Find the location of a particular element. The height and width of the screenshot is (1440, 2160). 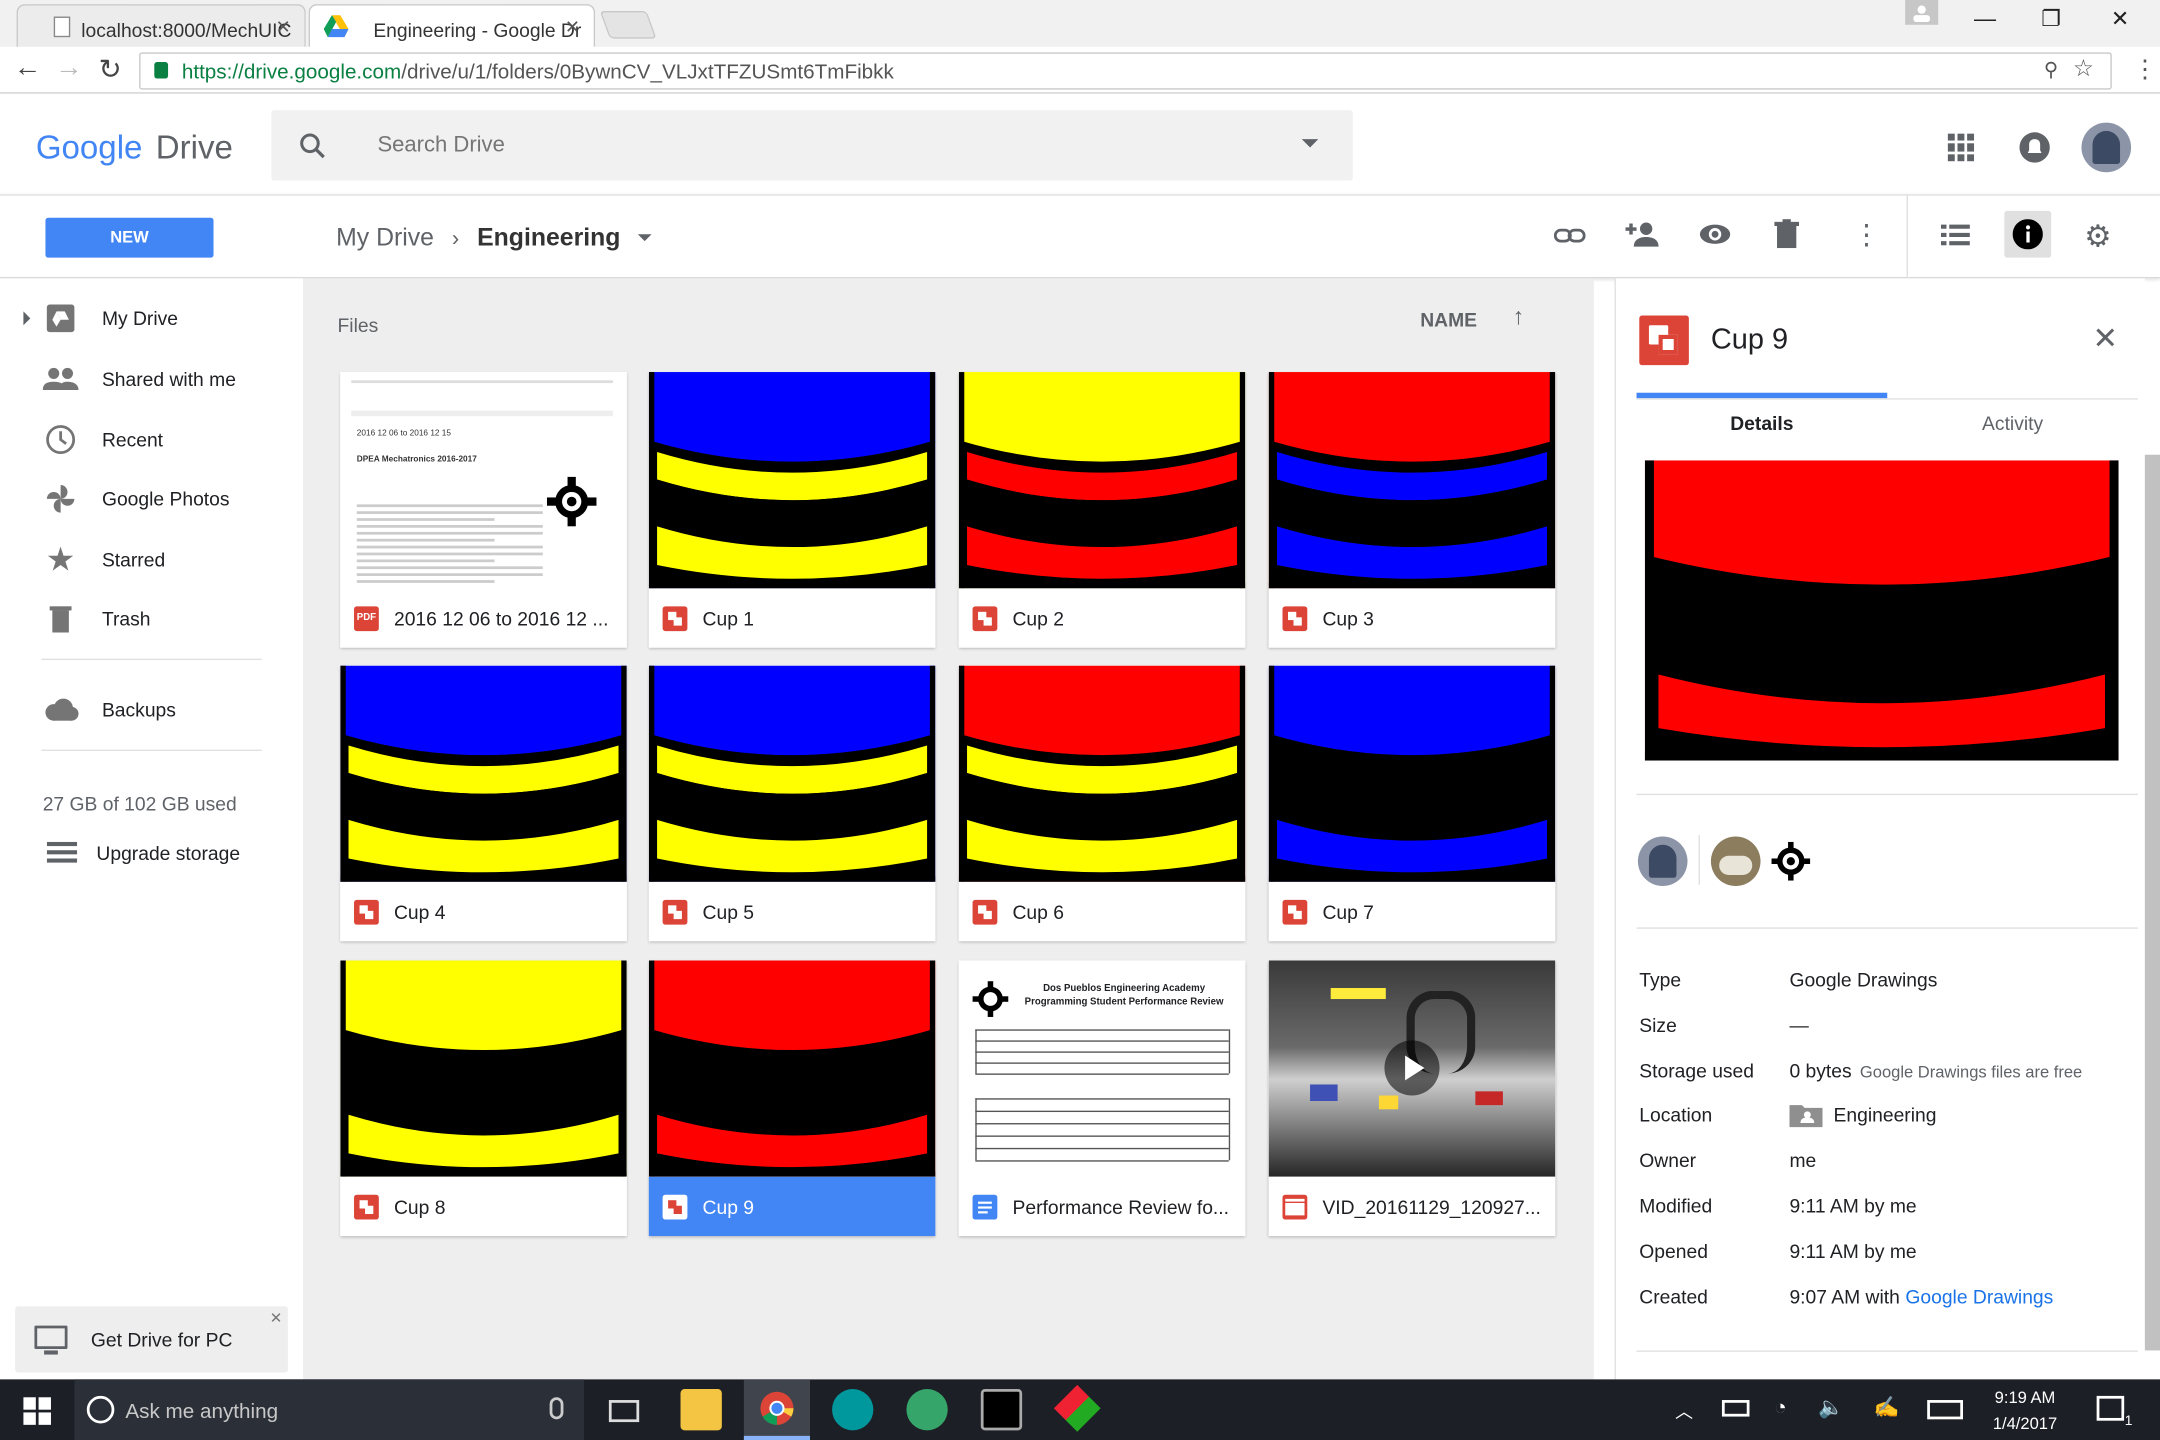

property-value: 9:11 AM by me is located at coordinates (1852, 1251).